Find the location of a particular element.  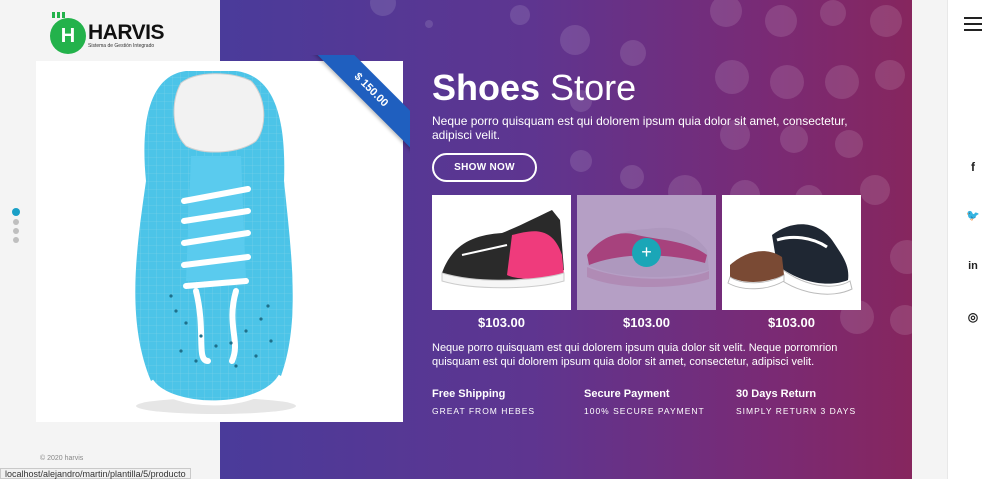

feature-subtitle: SIMPLY RETURN 3 DAYS is located at coordinates (796, 411).